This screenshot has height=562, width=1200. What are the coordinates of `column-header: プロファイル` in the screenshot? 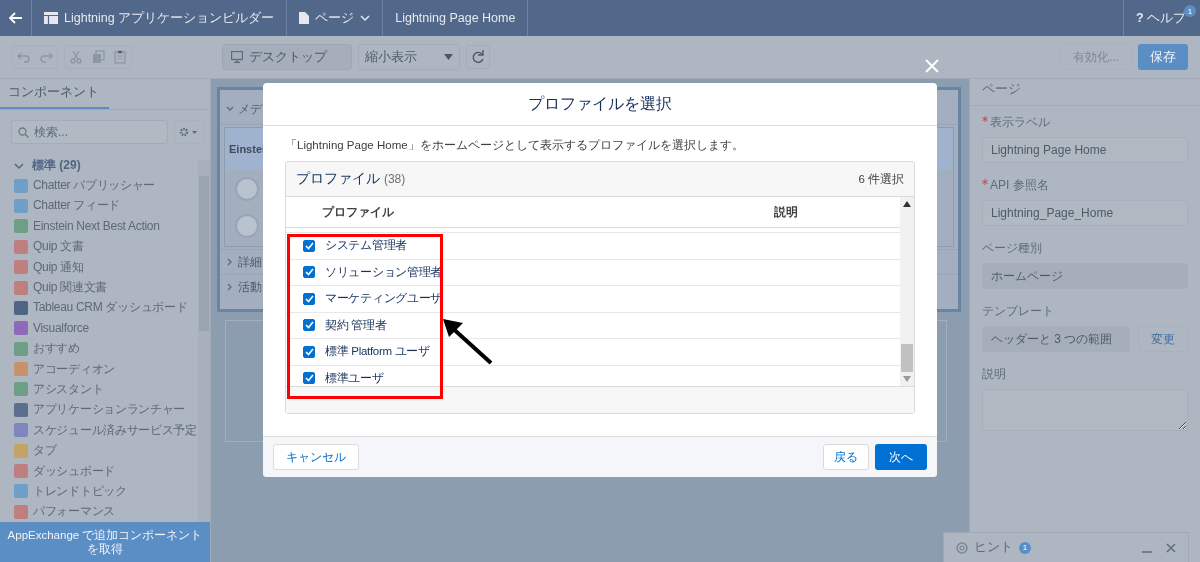 It's located at (358, 212).